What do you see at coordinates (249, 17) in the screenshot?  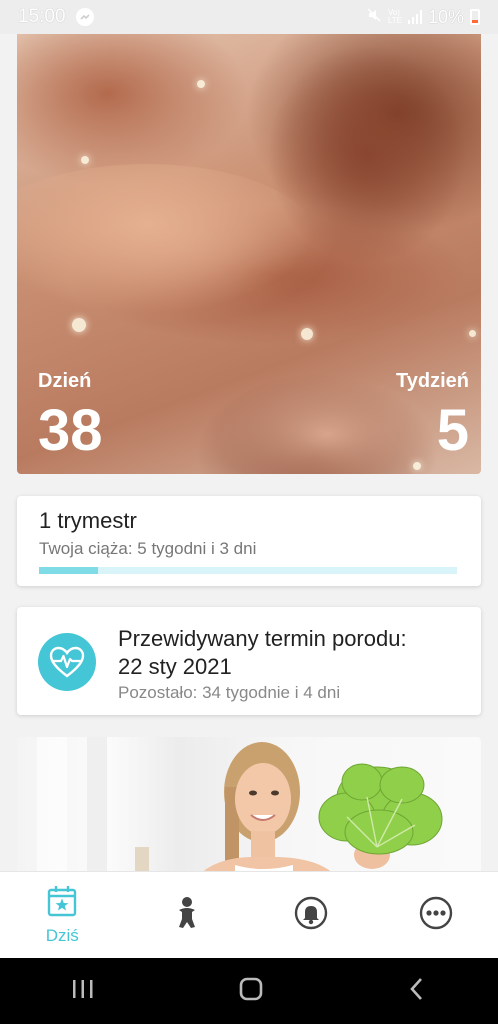 I see `status-bar: 15:00 Vo) LTE 10%` at bounding box center [249, 17].